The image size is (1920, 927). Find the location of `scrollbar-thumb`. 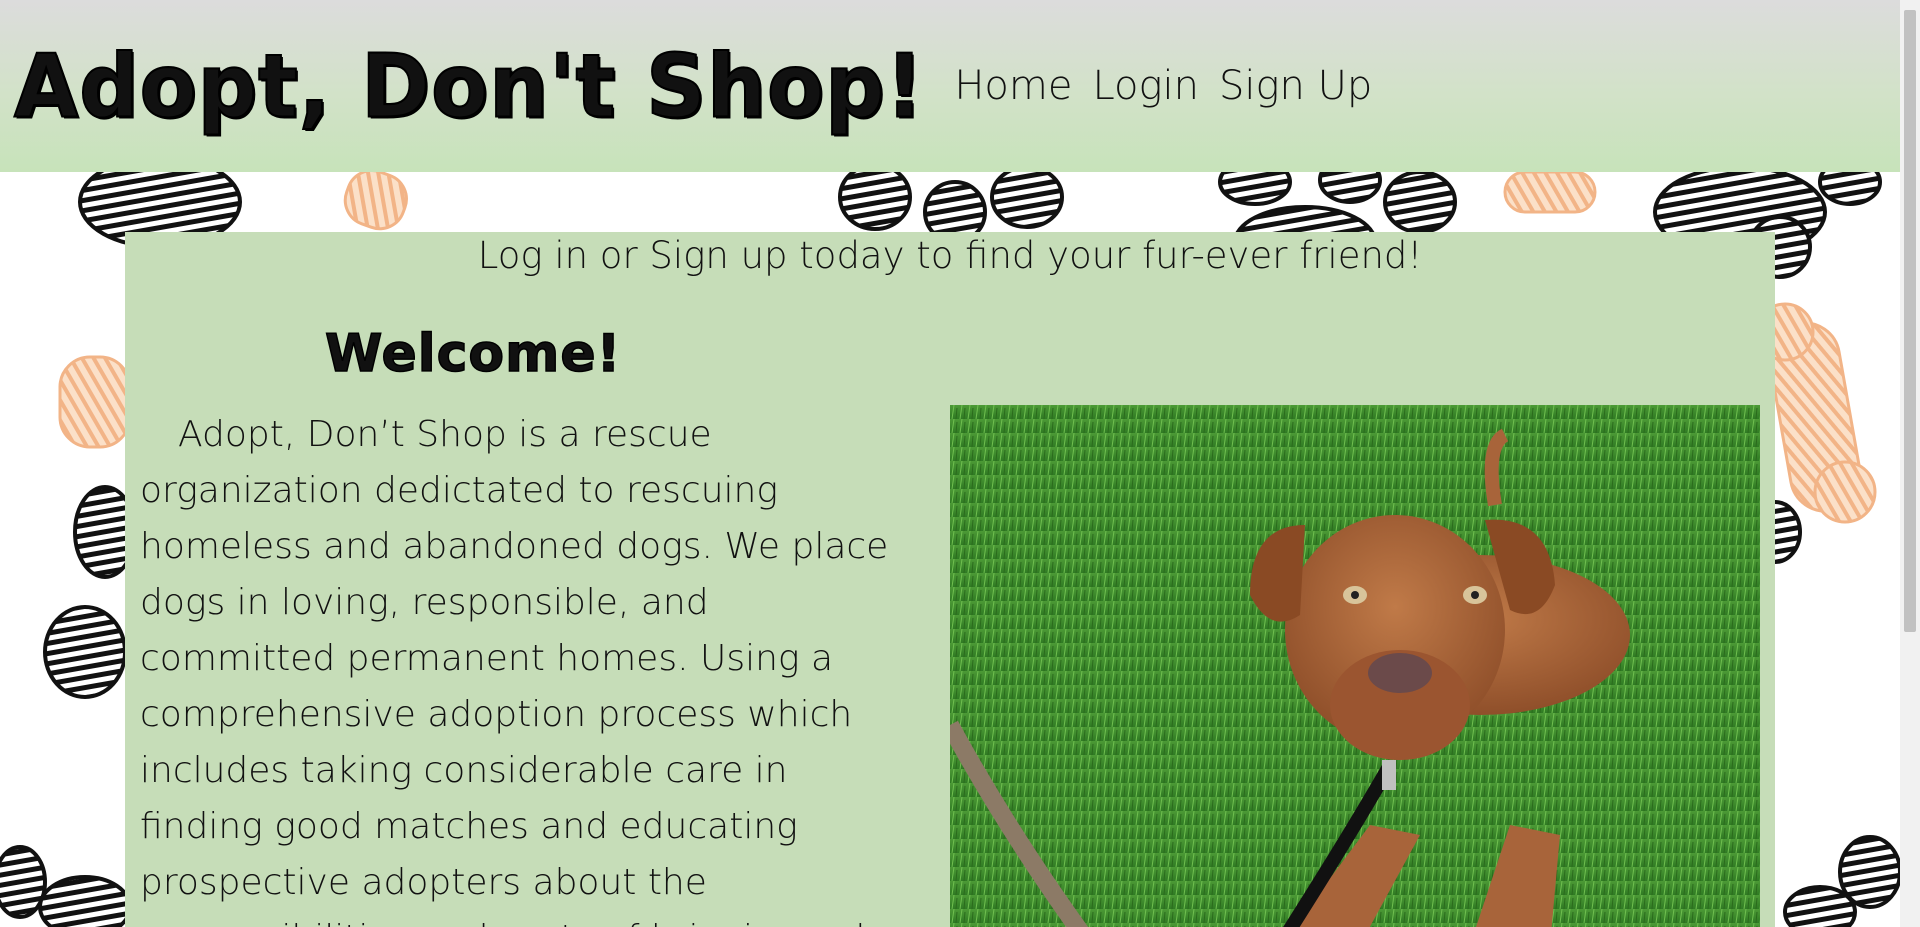

scrollbar-thumb is located at coordinates (1910, 321).